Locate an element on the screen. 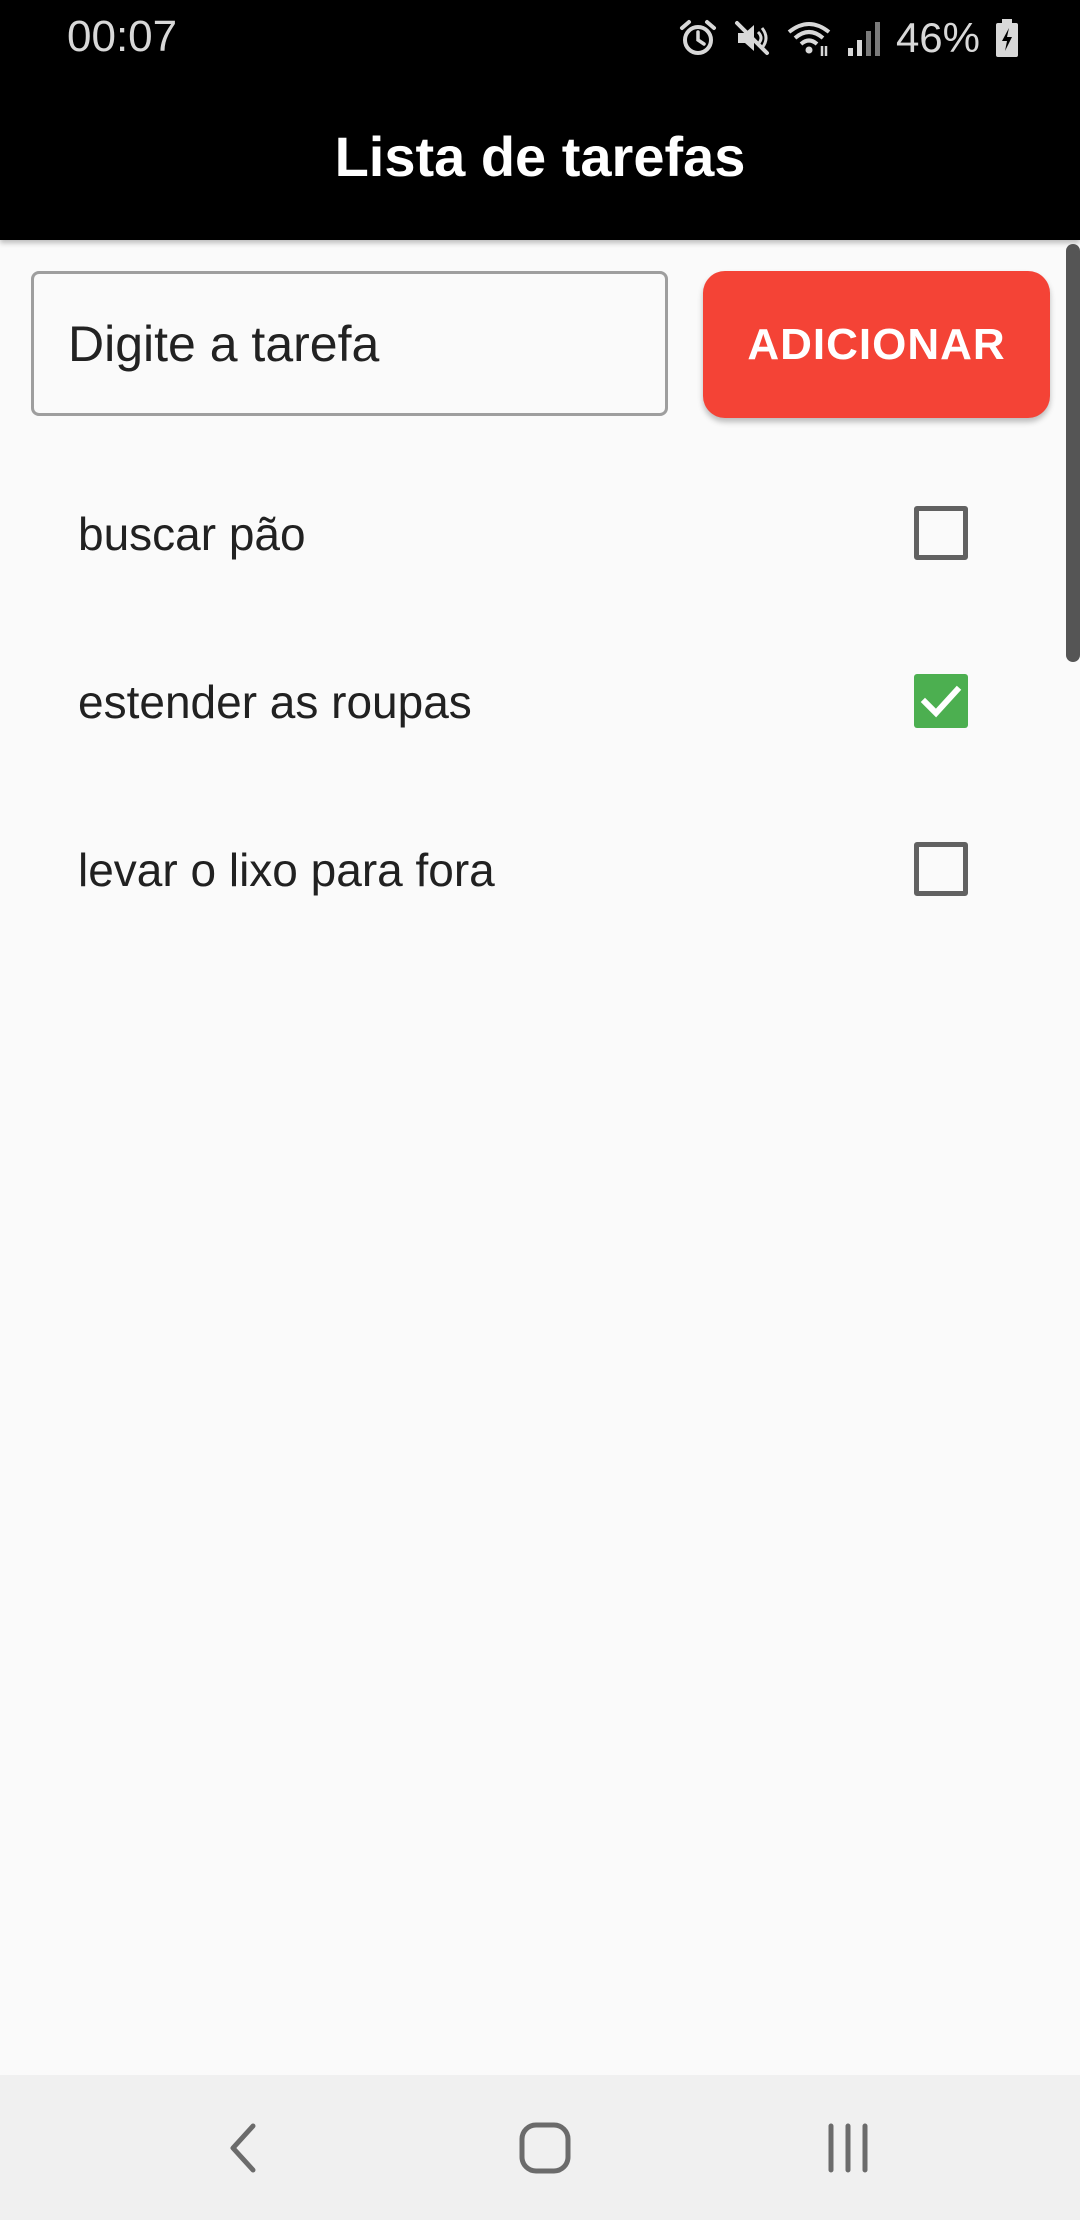  status-bar: 00:07 46% is located at coordinates (540, 37).